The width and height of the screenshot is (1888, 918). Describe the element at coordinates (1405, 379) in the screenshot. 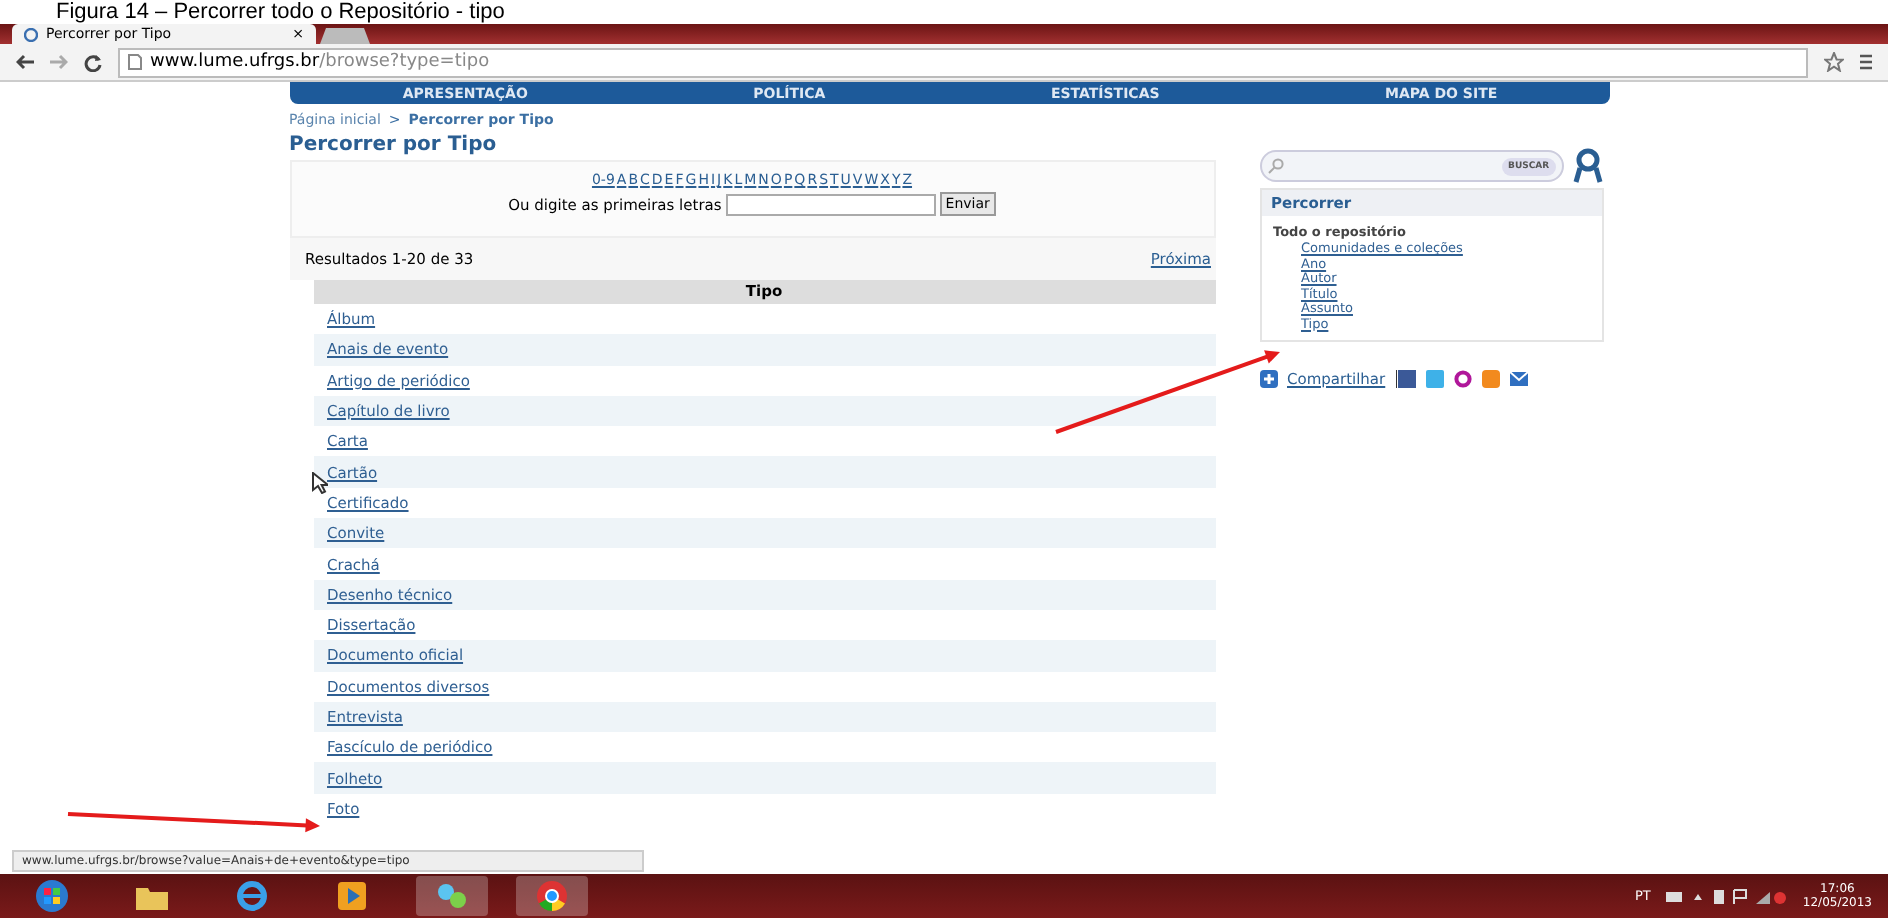

I see `facebook-icon` at that location.